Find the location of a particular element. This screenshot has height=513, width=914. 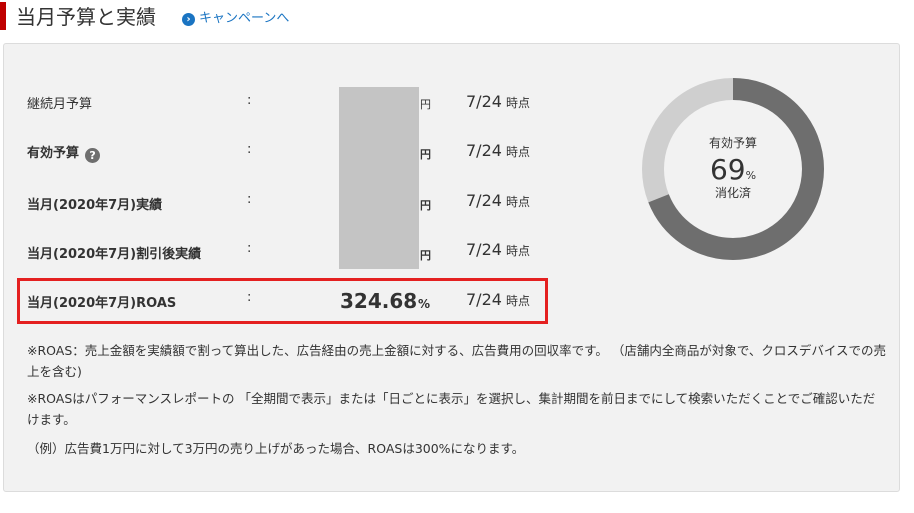

row-label-discounted-actual: 当月(2020年7月)割引後実績 is located at coordinates (114, 254).